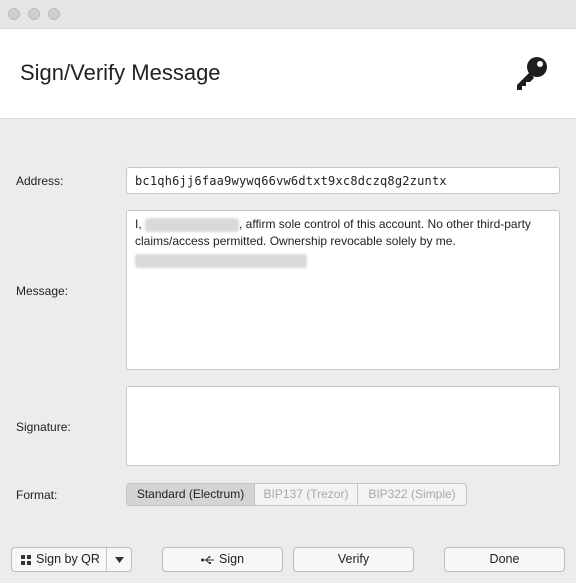  What do you see at coordinates (120, 72) in the screenshot?
I see `page-title: Sign/Verify Message` at bounding box center [120, 72].